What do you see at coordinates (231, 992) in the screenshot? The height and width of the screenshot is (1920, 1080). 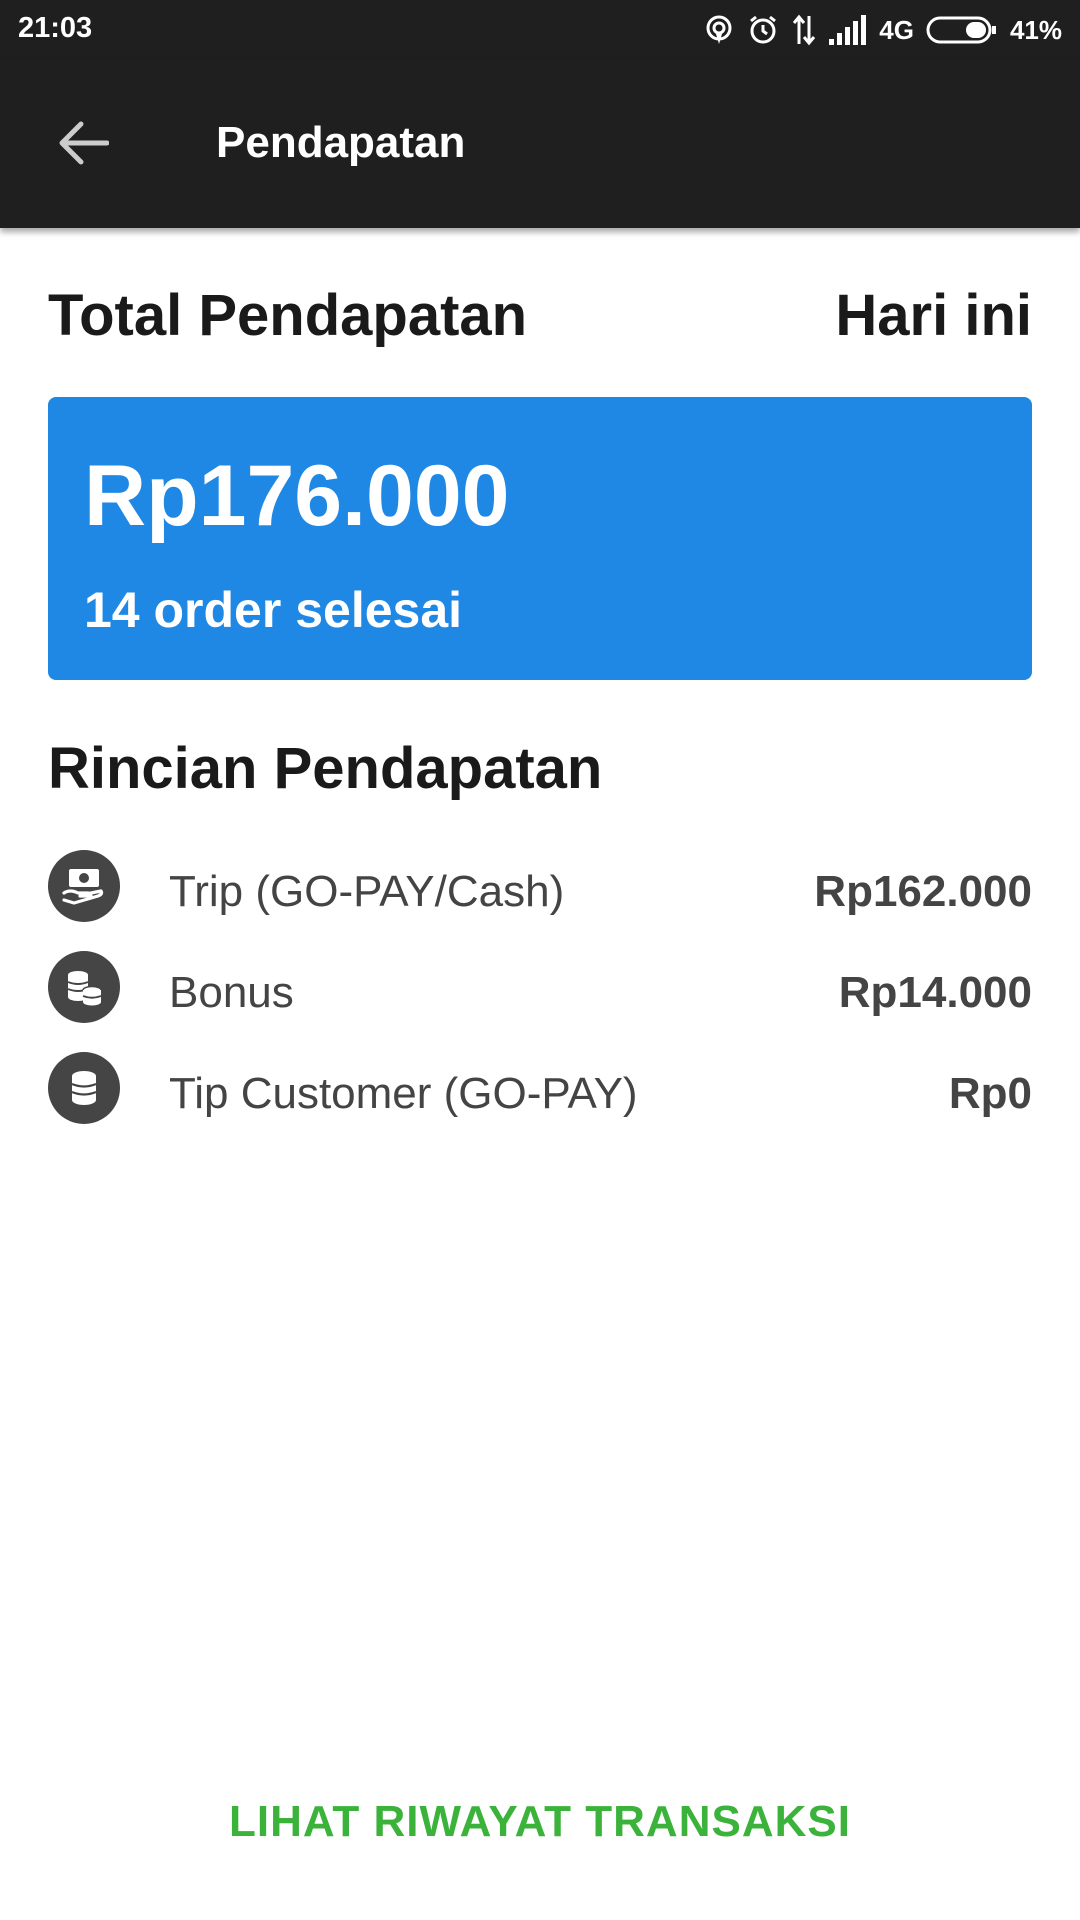 I see `breakdown-label: Bonus` at bounding box center [231, 992].